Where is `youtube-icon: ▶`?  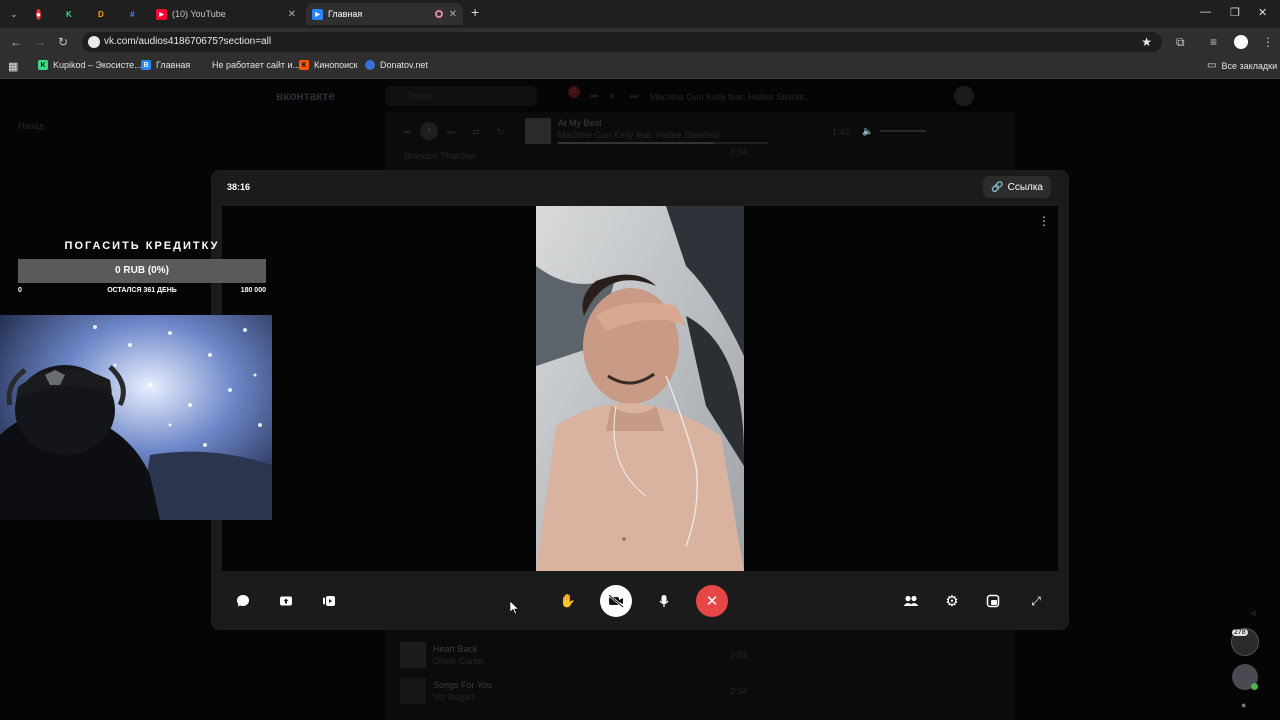 youtube-icon: ▶ is located at coordinates (161, 14).